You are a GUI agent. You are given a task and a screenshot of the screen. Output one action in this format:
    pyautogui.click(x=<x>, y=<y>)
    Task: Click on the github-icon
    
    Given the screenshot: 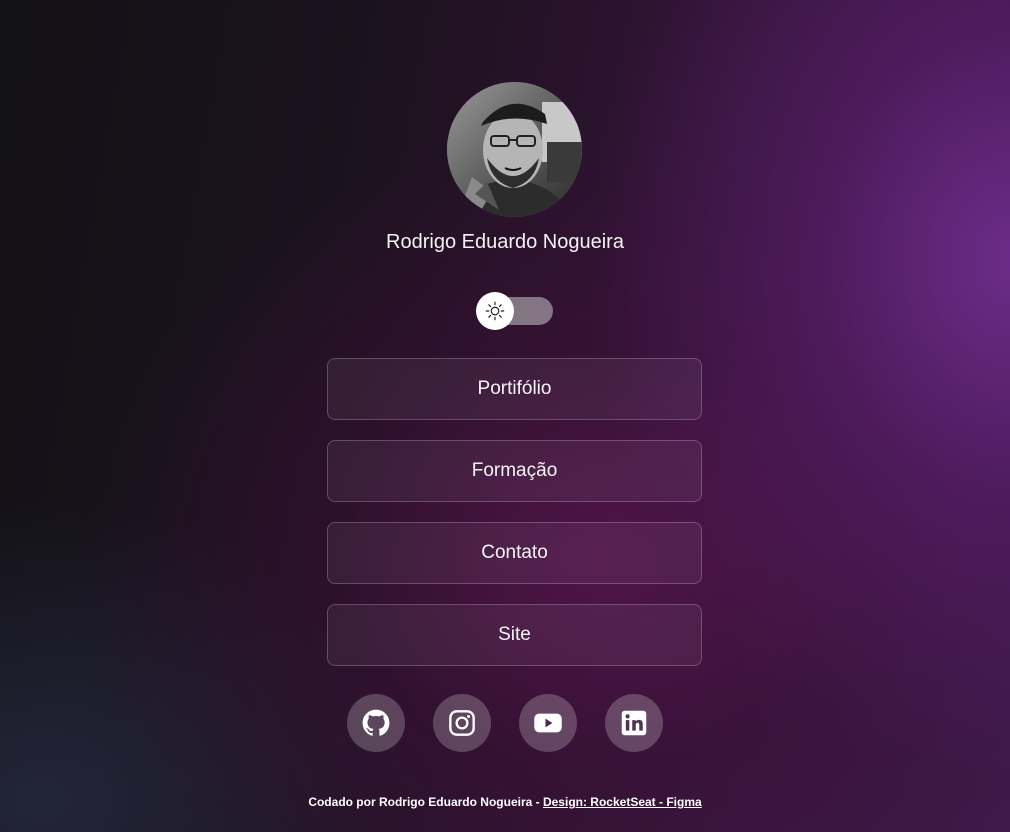 What is the action you would take?
    pyautogui.click(x=376, y=722)
    